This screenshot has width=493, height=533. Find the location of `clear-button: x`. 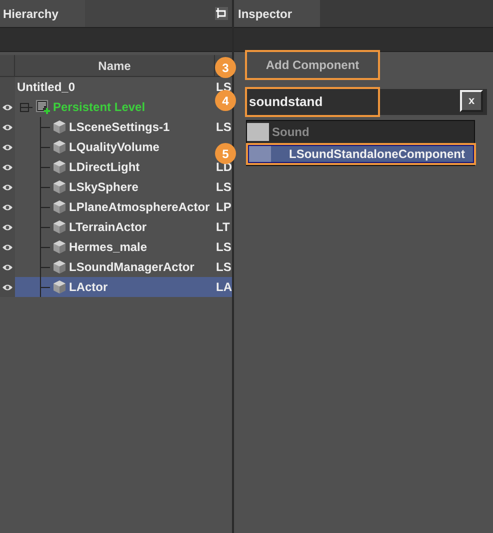

clear-button: x is located at coordinates (471, 101).